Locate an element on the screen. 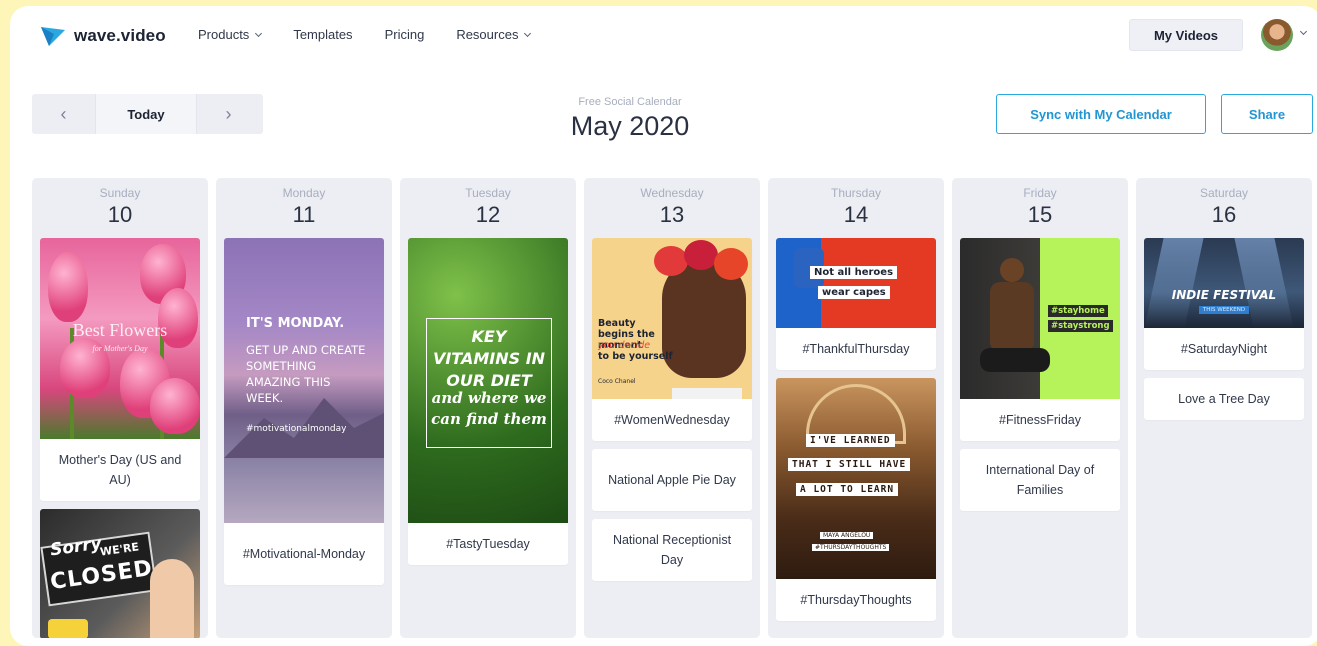 The width and height of the screenshot is (1317, 646). person is located at coordinates (172, 598).